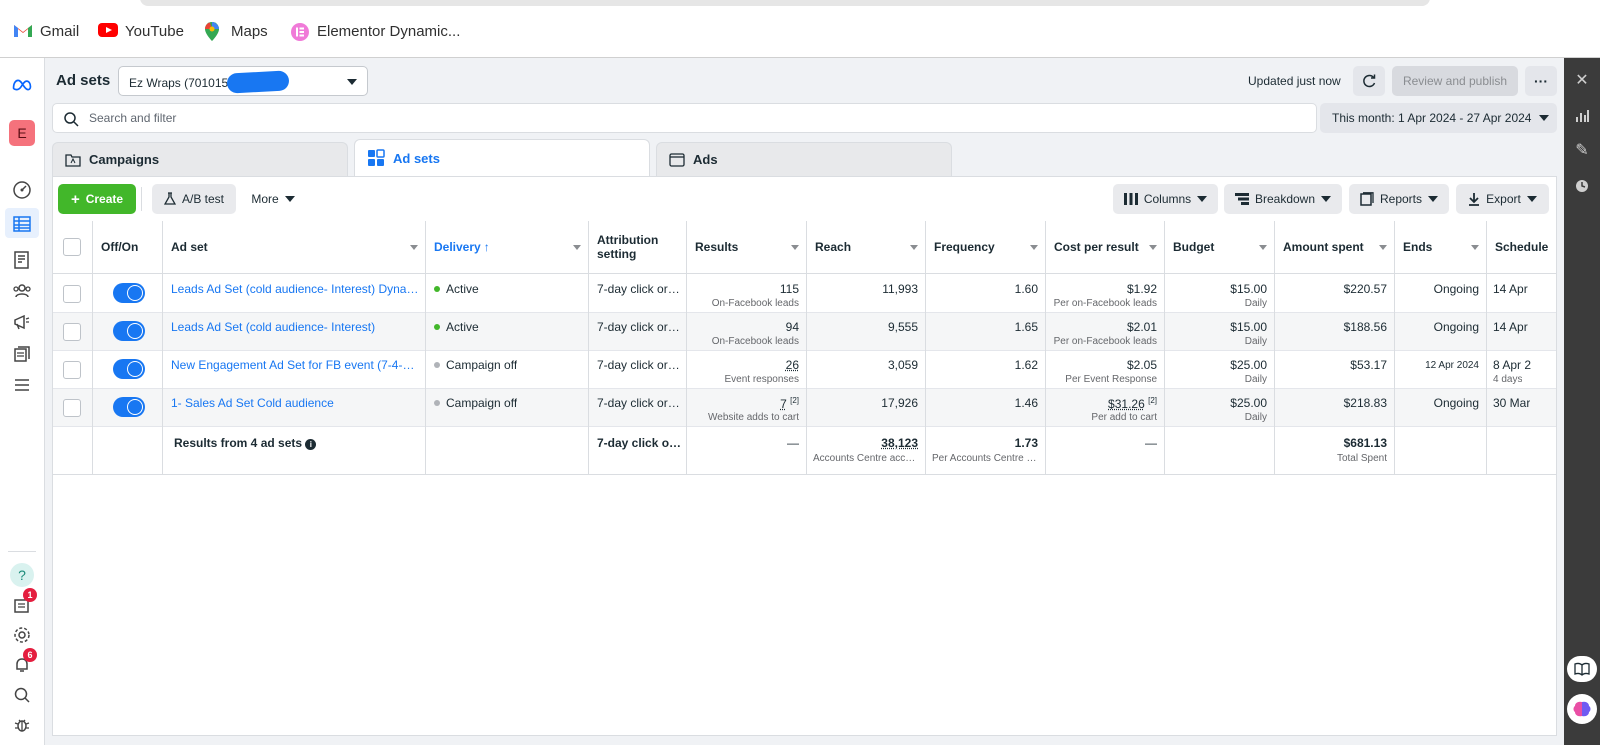  I want to click on tab-ads: Ads, so click(804, 159).